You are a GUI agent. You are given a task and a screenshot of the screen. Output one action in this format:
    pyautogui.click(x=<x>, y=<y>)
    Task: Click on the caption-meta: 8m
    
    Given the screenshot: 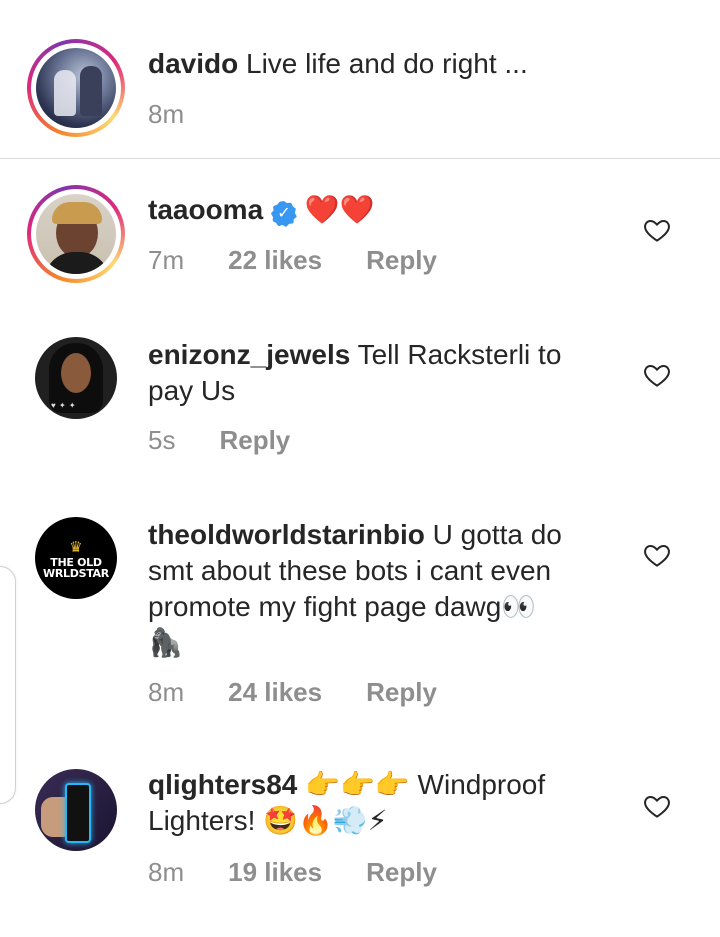 What is the action you would take?
    pyautogui.click(x=188, y=114)
    